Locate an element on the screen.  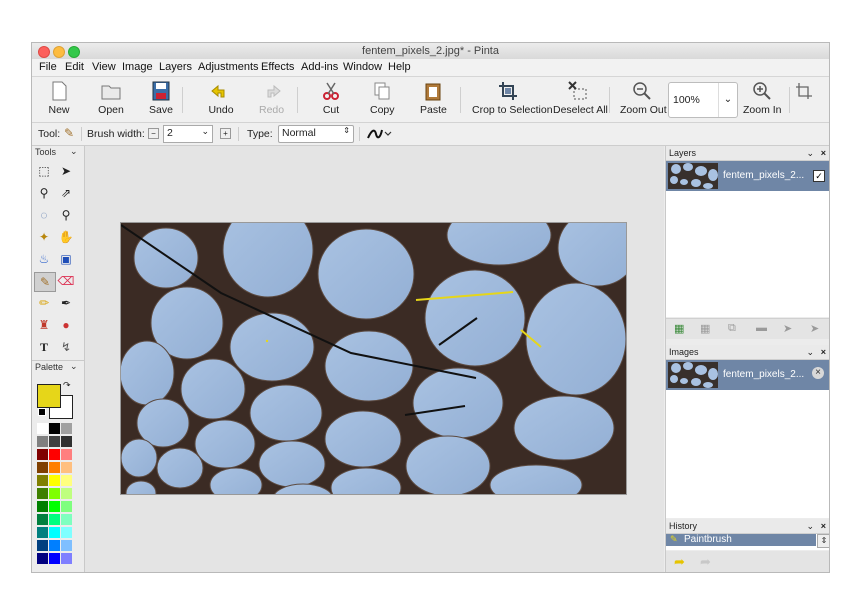
menu-adjustments: Adjustments is located at coordinates (228, 67).